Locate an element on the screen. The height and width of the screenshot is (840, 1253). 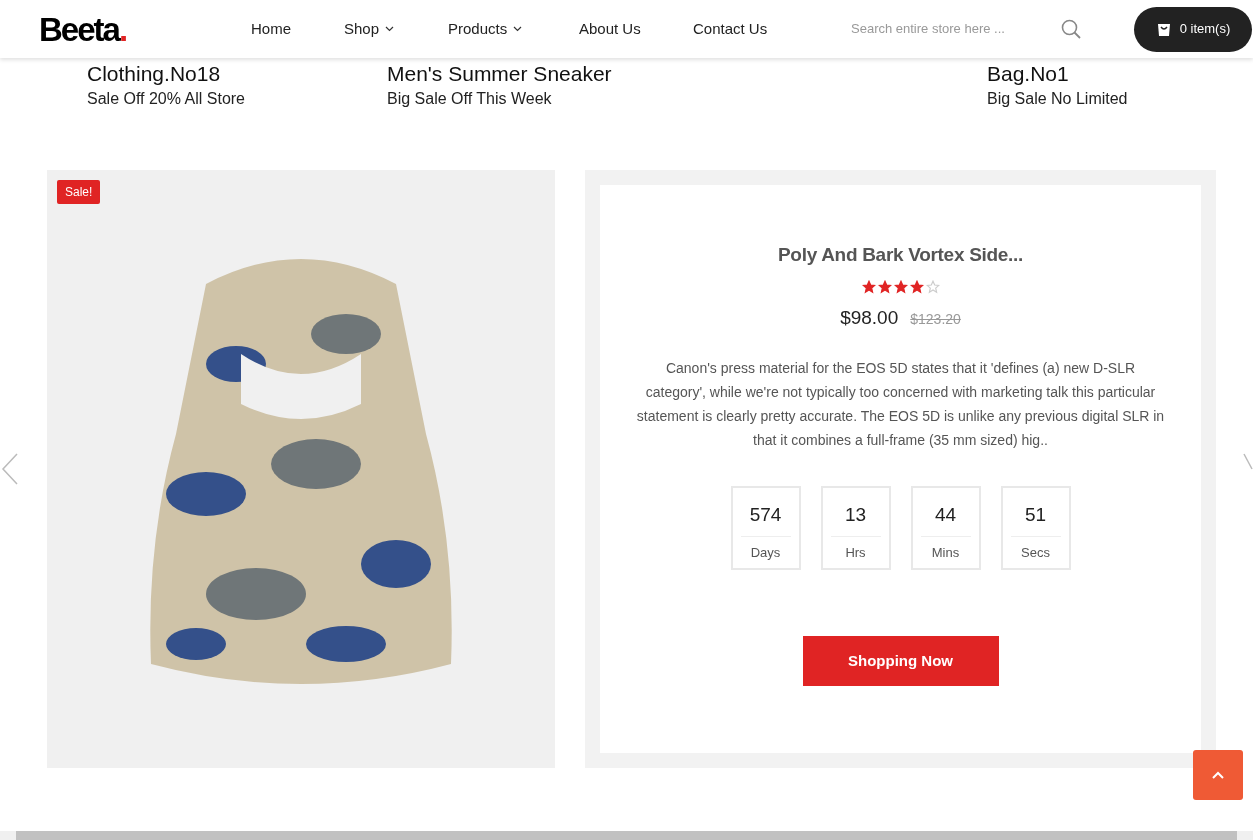
countdown-unit: Days is located at coordinates (765, 552).